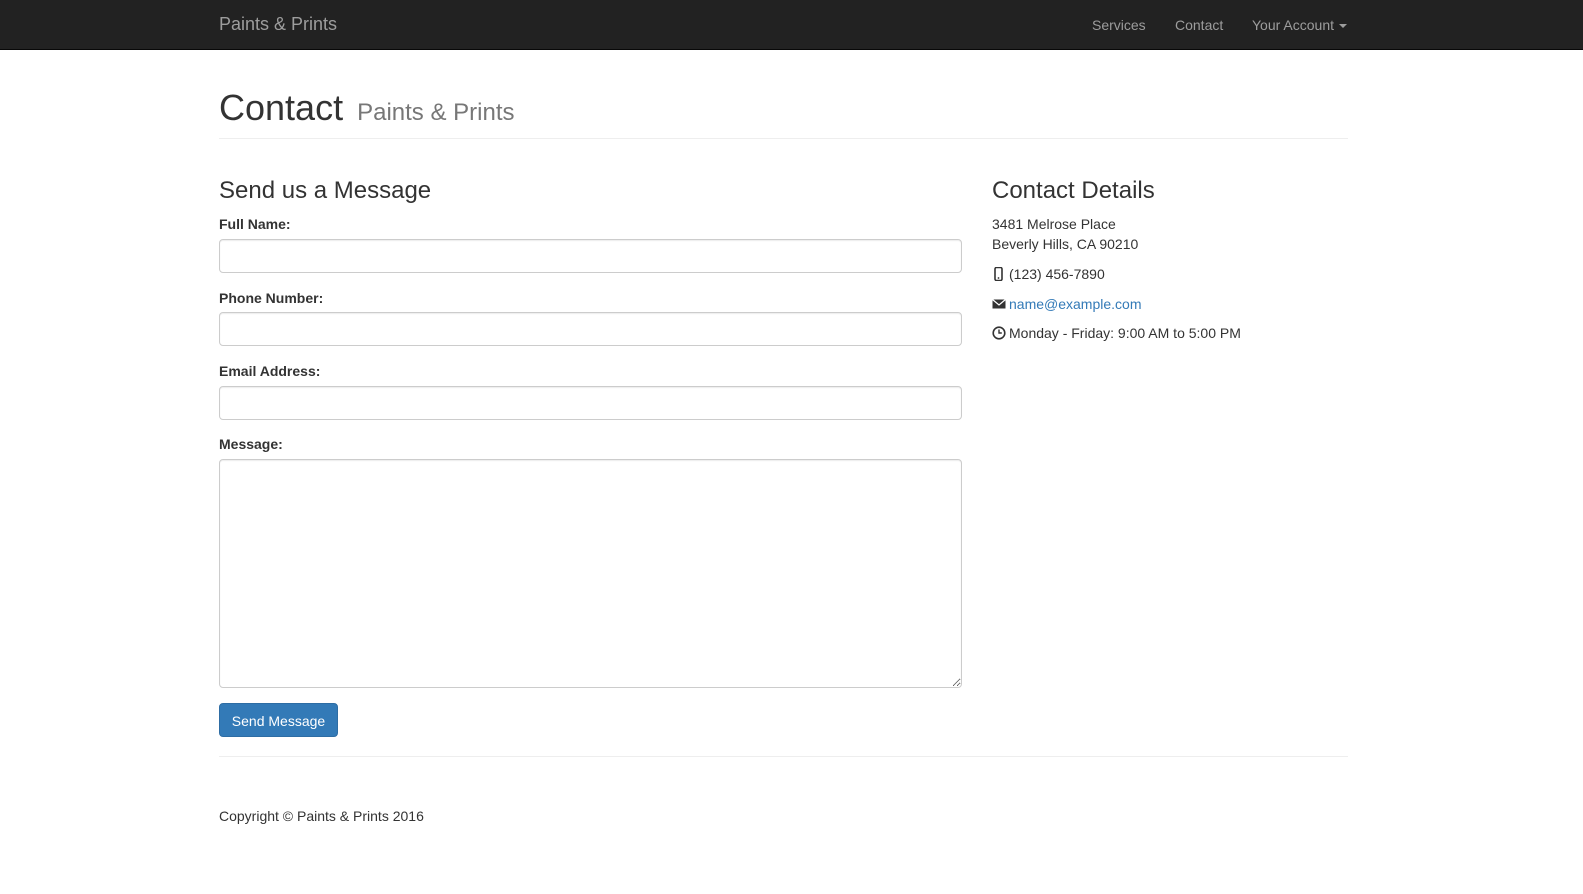 The image size is (1583, 894). I want to click on envelope-icon, so click(999, 303).